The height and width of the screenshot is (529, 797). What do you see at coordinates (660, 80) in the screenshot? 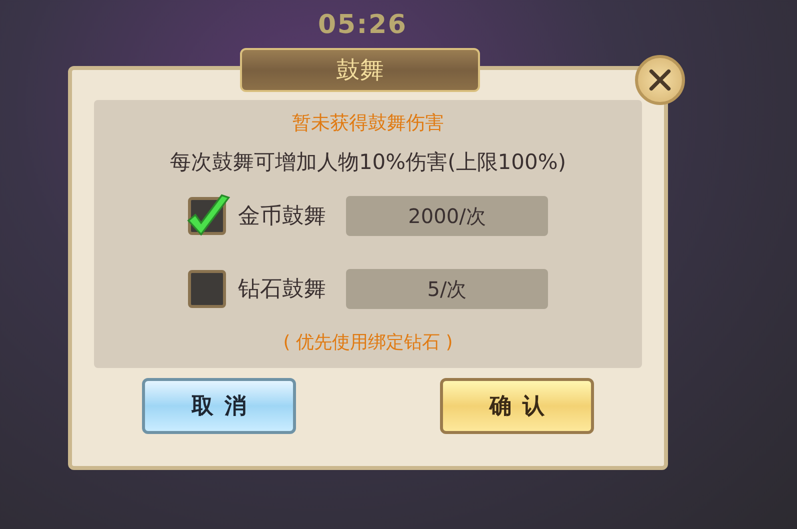
I see `close-icon` at bounding box center [660, 80].